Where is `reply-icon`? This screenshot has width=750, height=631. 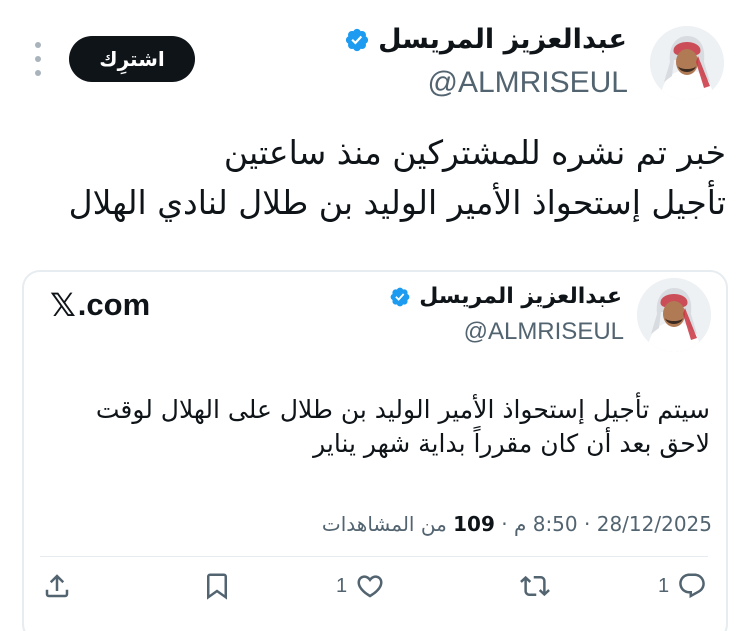 reply-icon is located at coordinates (692, 586).